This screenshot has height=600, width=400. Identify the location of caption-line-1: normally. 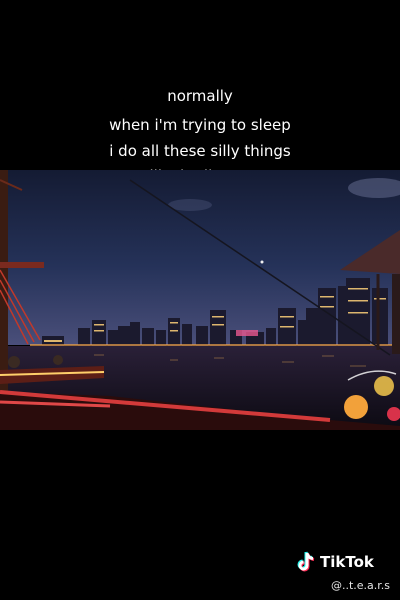
(200, 96).